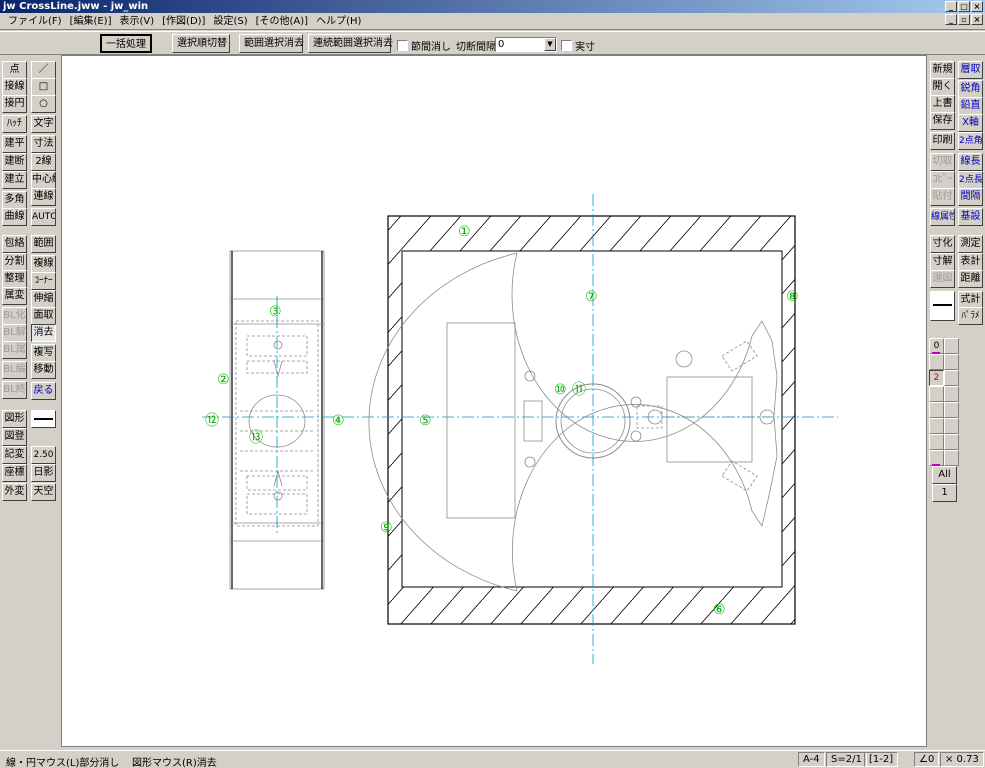 Image resolution: width=985 pixels, height=768 pixels. Describe the element at coordinates (942, 306) in the screenshot. I see `layer-line-swatch` at that location.